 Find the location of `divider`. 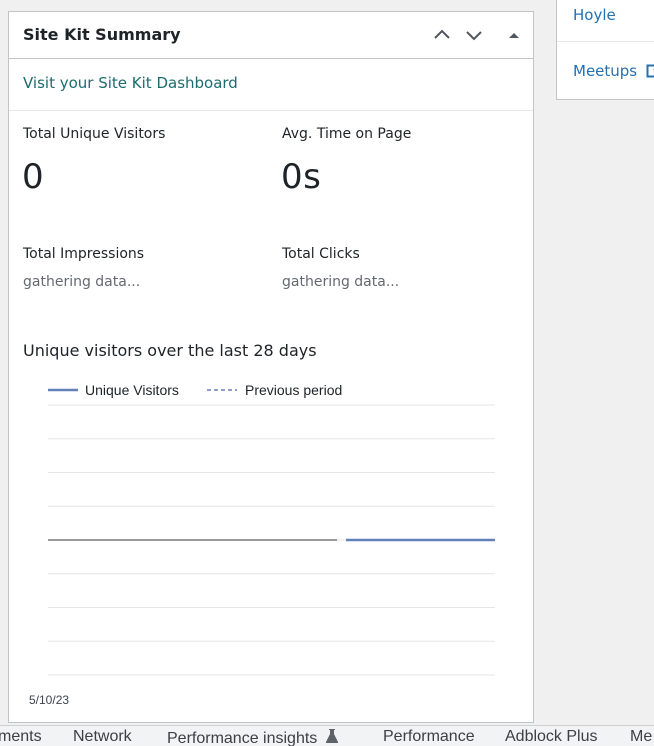

divider is located at coordinates (605, 41).